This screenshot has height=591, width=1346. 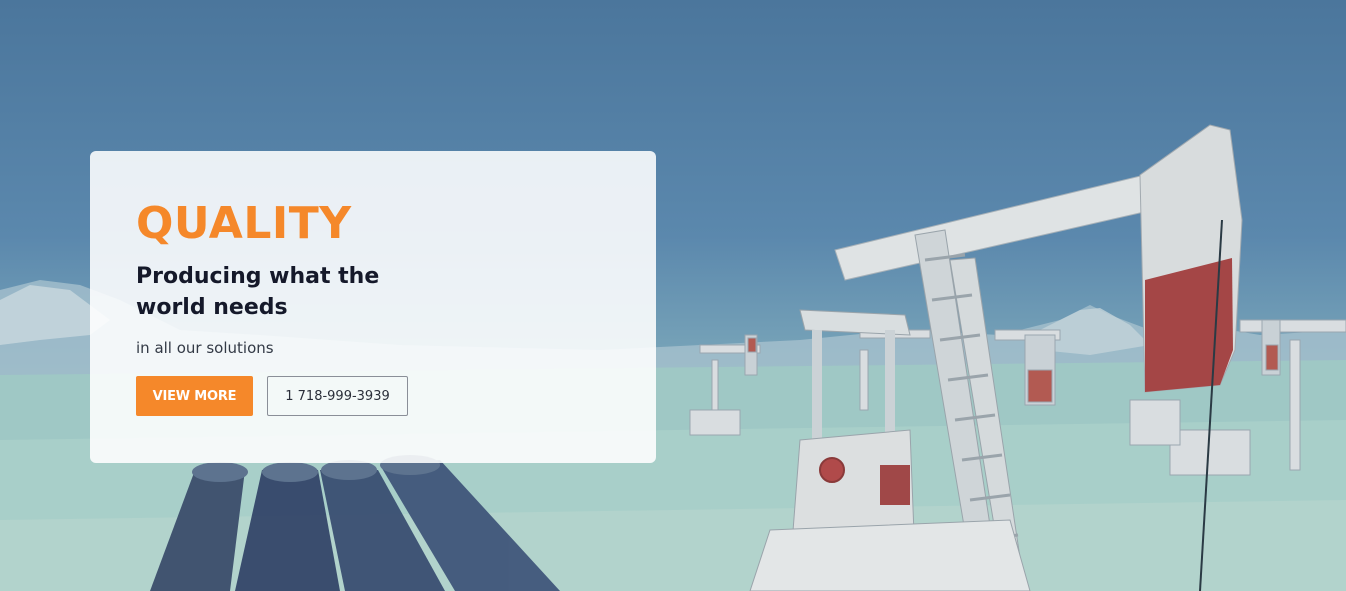 What do you see at coordinates (205, 348) in the screenshot?
I see `hero-tagline: in all our solutions` at bounding box center [205, 348].